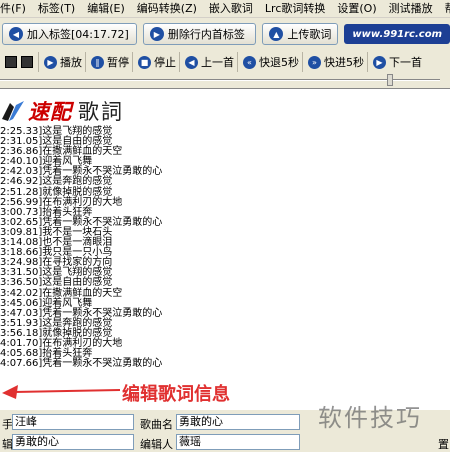 Image resolution: width=450 pixels, height=452 pixels. Describe the element at coordinates (249, 62) in the screenshot. I see `rewind-icon: «` at that location.